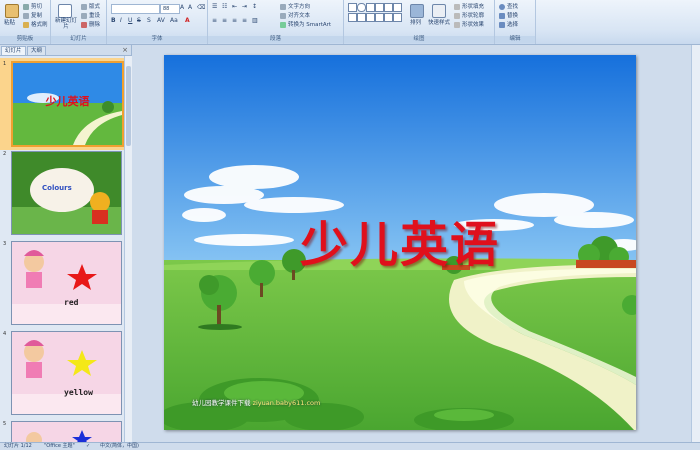 The height and width of the screenshot is (450, 700). What do you see at coordinates (5, 154) in the screenshot?
I see `thumb-number: 2` at bounding box center [5, 154].